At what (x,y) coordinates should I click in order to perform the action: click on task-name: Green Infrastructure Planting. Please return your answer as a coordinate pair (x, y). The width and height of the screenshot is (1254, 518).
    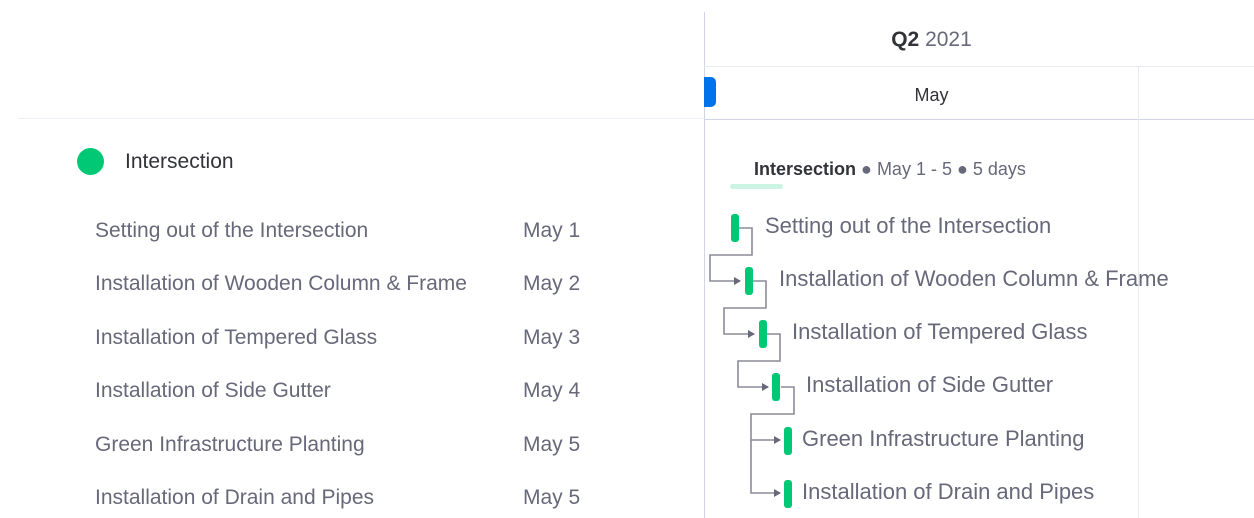
    Looking at the image, I should click on (230, 445).